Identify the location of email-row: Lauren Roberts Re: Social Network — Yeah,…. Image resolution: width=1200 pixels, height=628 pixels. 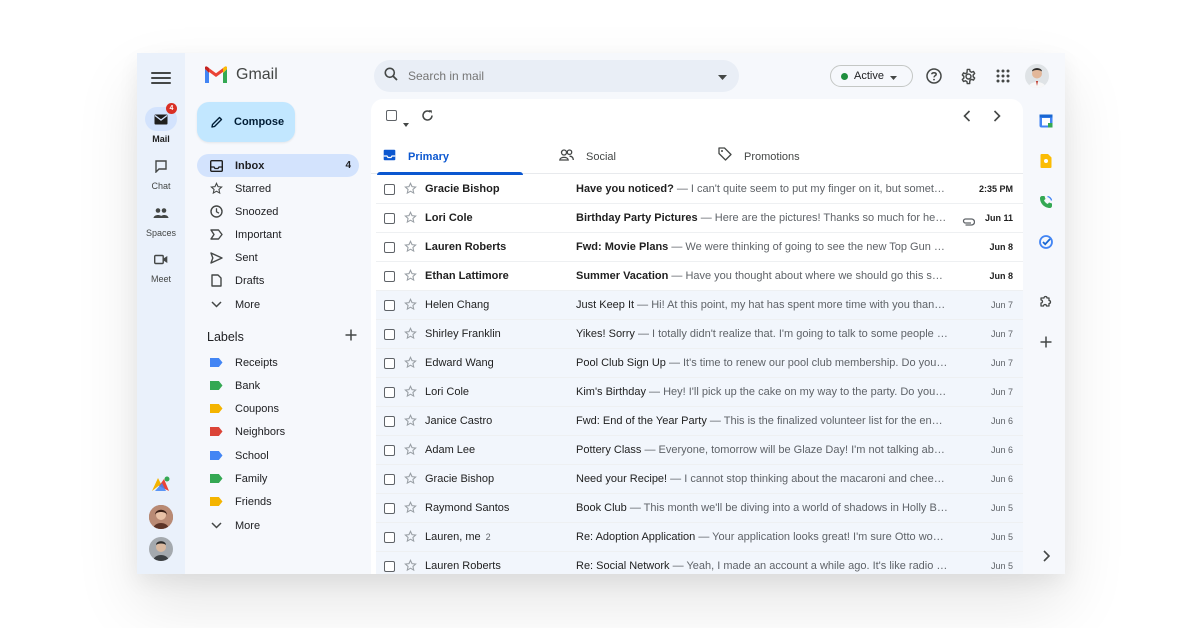
(699, 563).